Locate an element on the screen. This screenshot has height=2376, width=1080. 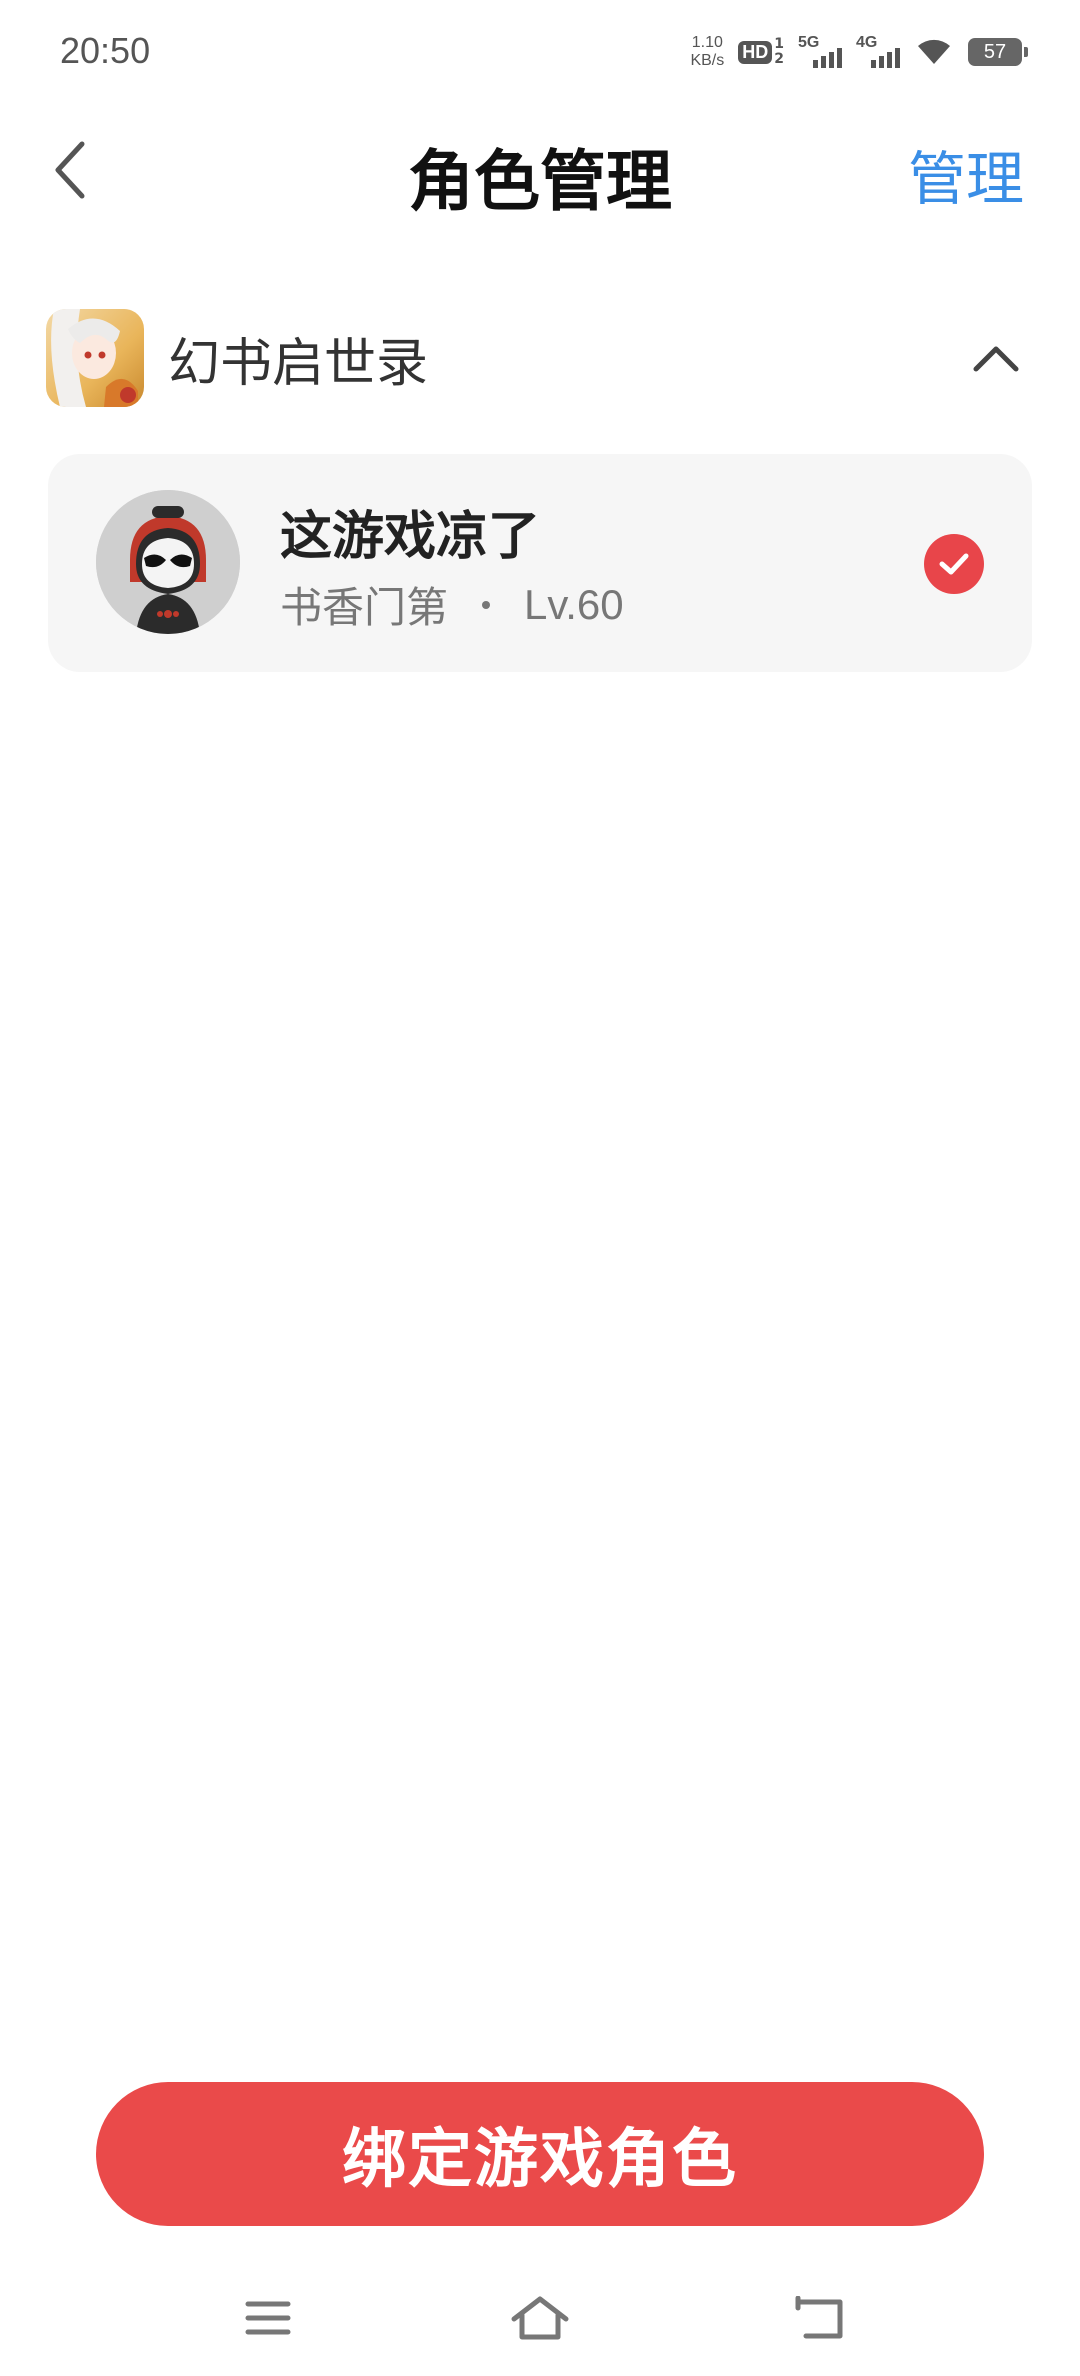
back-icon is located at coordinates (819, 2317).